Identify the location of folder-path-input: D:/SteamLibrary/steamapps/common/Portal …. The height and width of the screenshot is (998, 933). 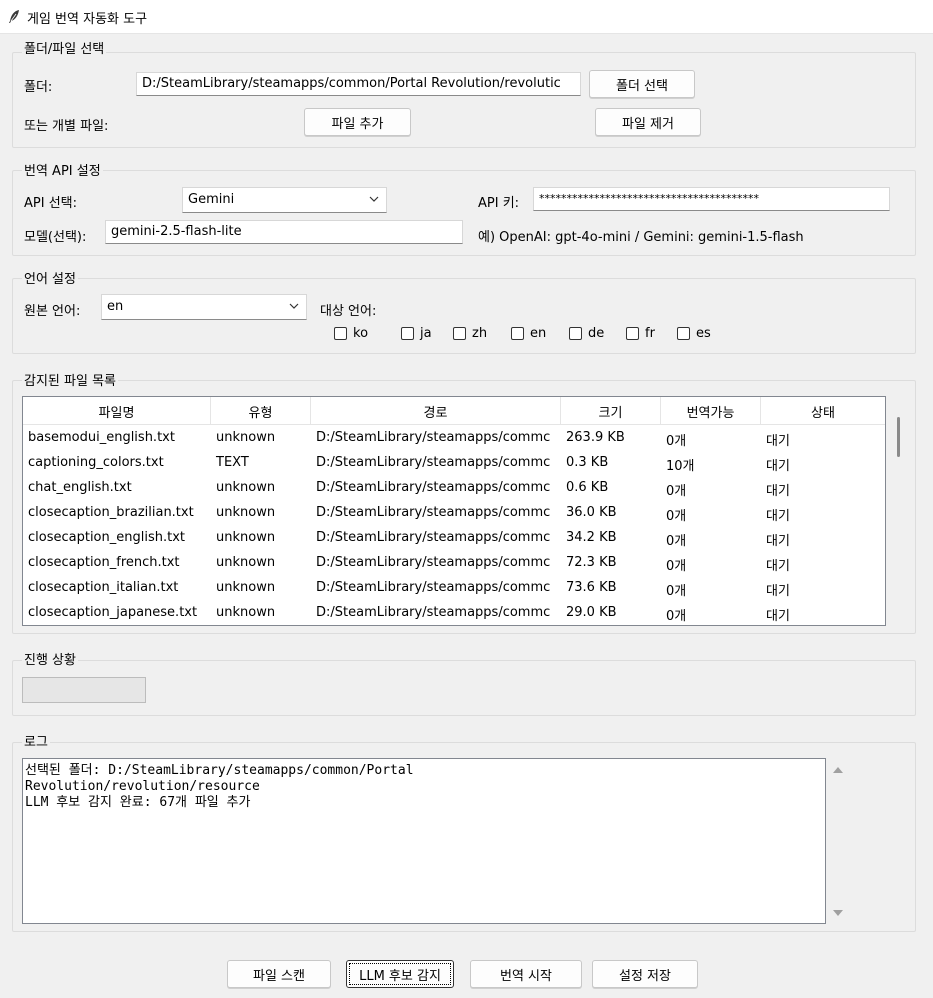
(358, 84).